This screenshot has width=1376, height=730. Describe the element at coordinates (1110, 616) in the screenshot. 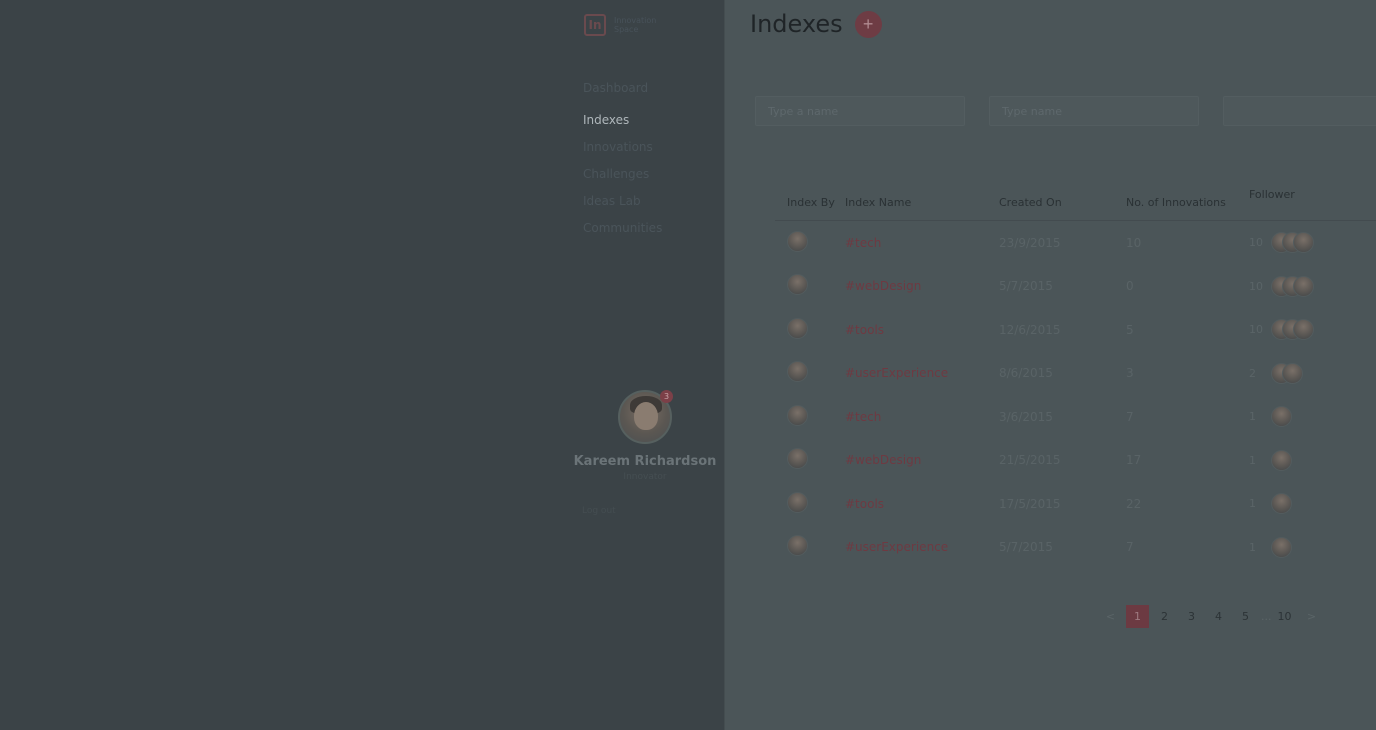

I see `prev-page-button: <` at that location.